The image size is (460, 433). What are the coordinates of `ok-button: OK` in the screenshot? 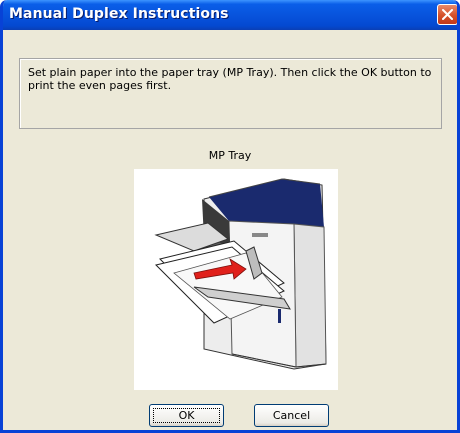 It's located at (186, 415).